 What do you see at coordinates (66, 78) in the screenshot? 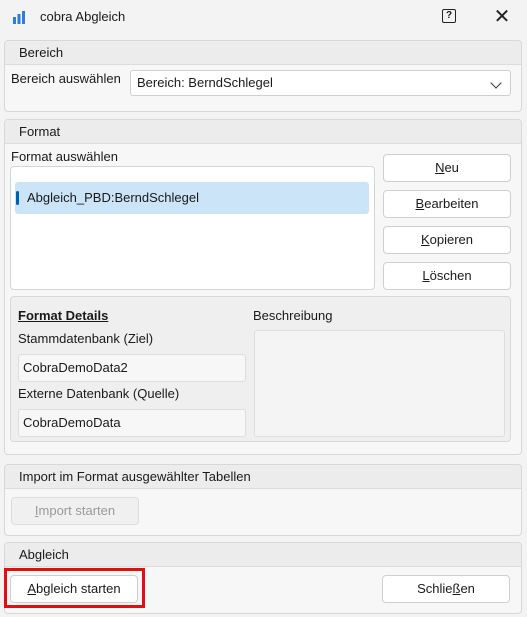
I see `bereich-label: Bereich auswählen` at bounding box center [66, 78].